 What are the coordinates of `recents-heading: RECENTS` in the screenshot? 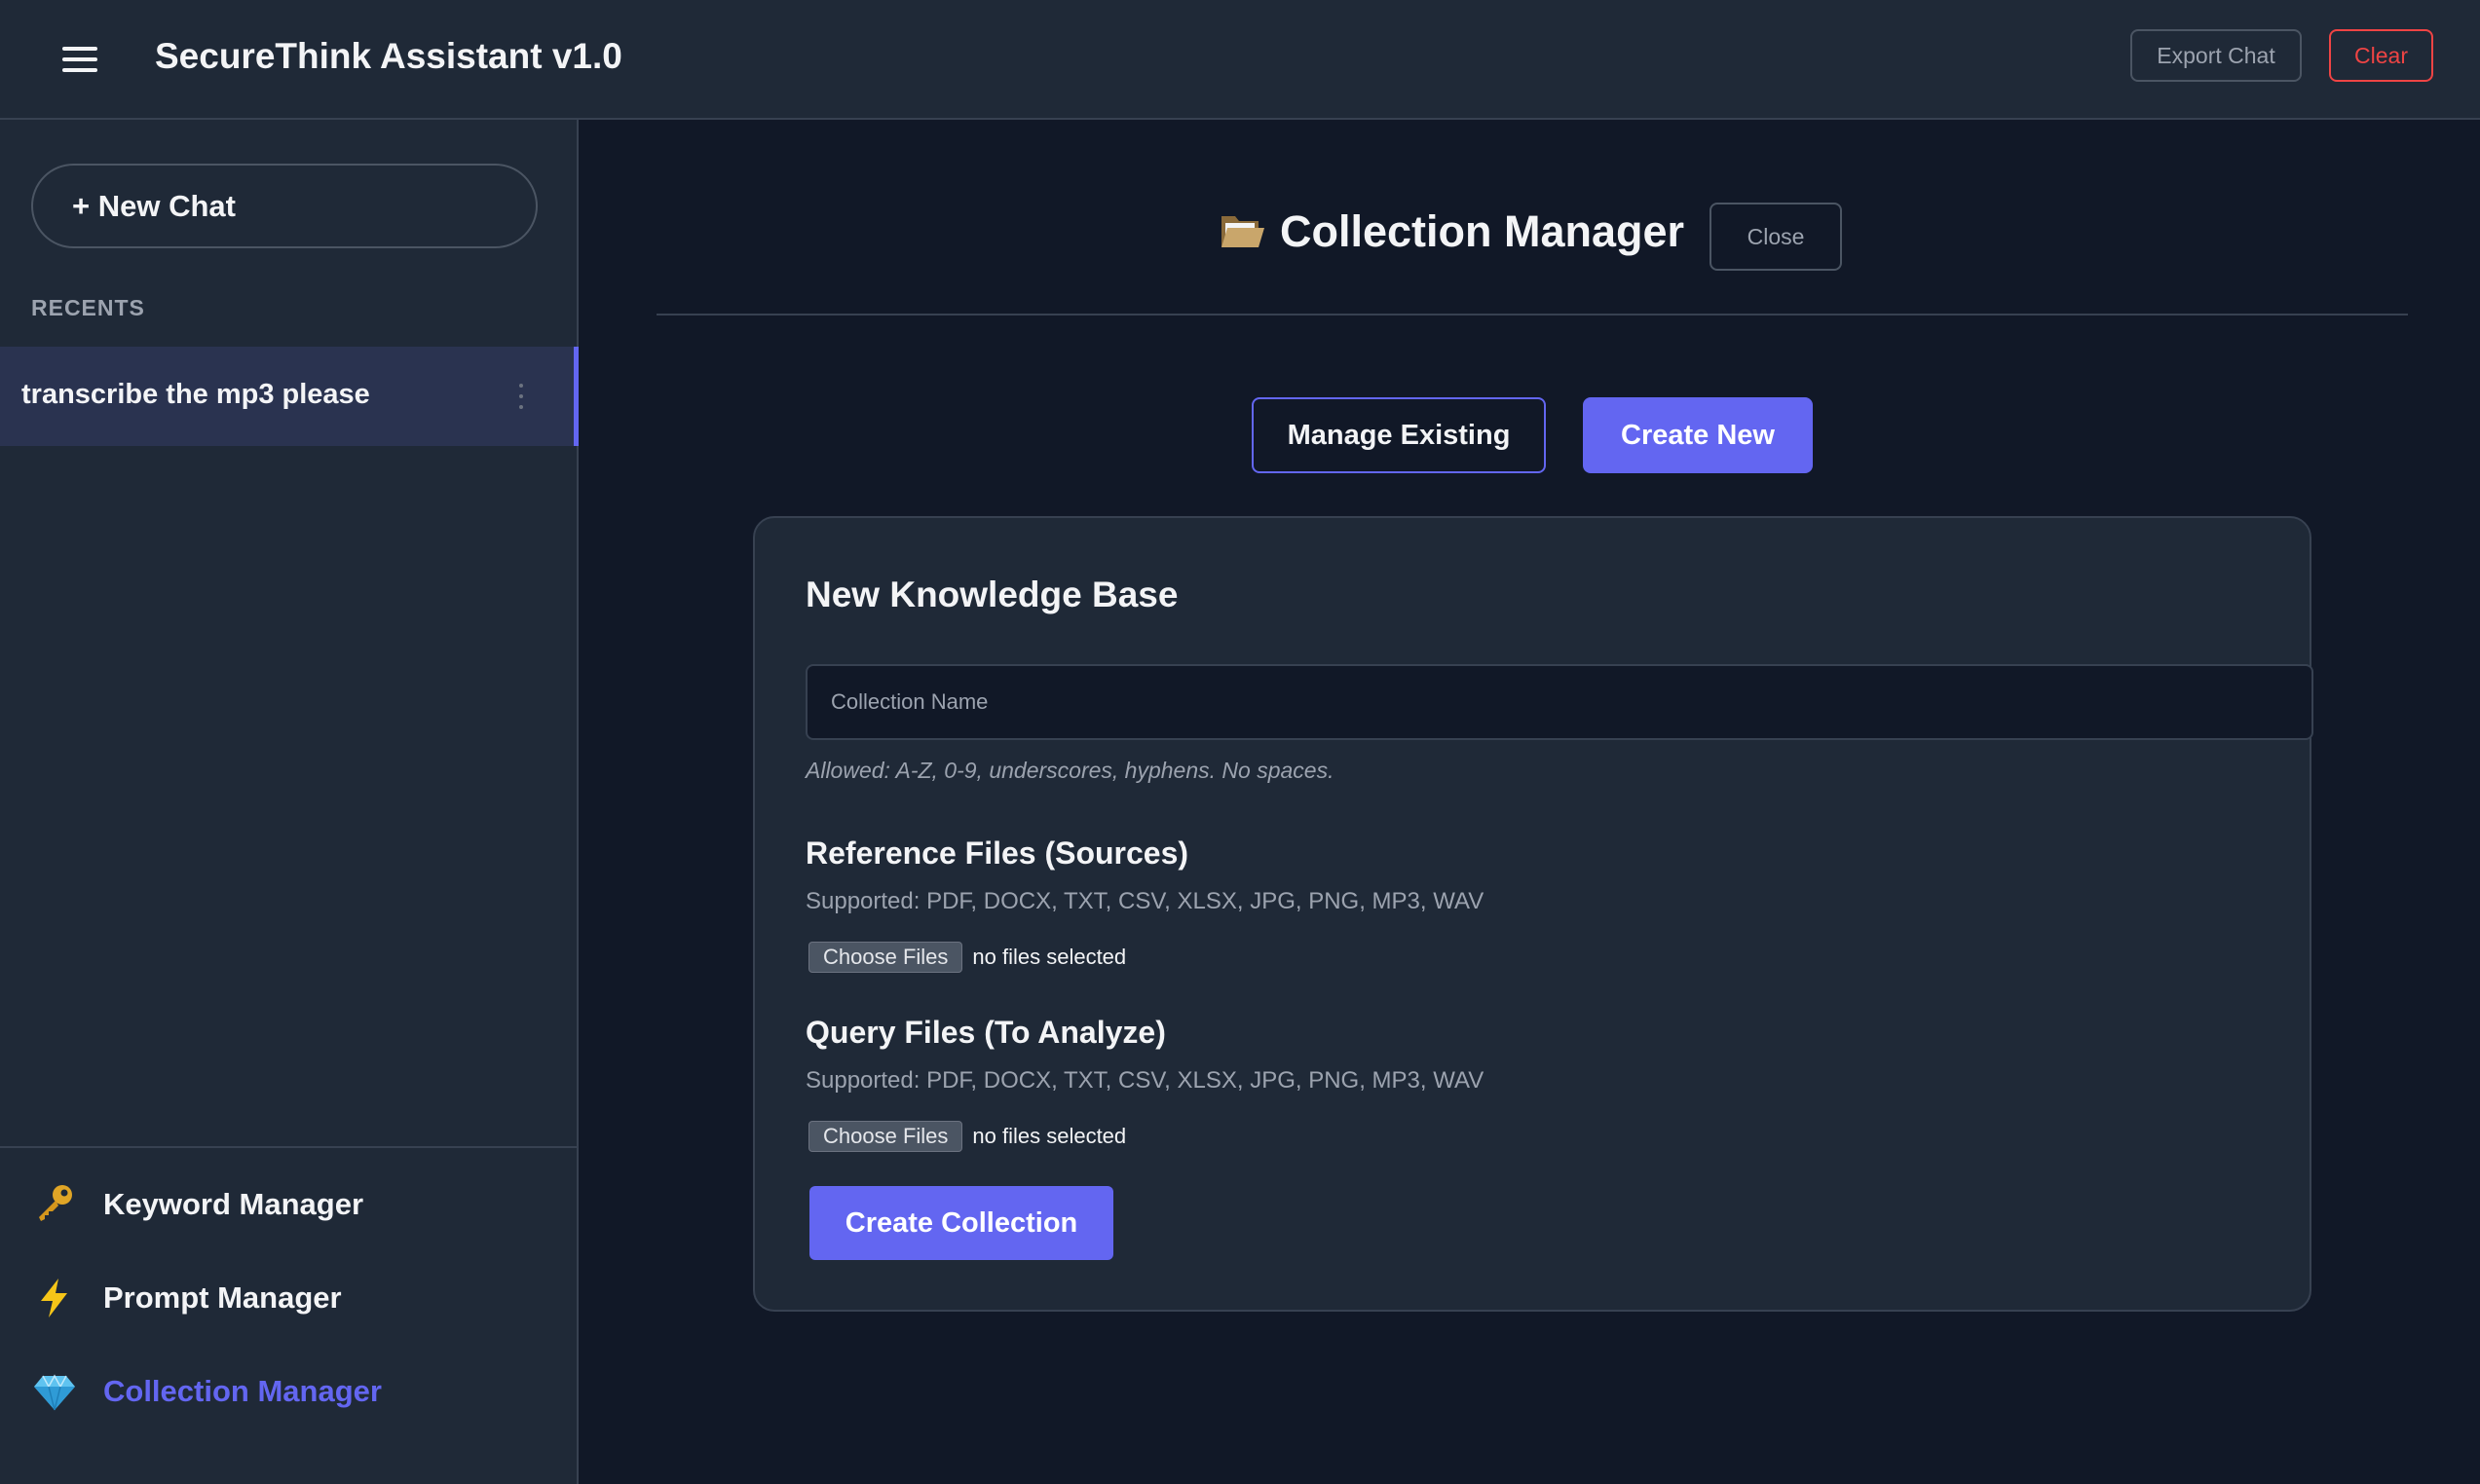 It's located at (88, 307).